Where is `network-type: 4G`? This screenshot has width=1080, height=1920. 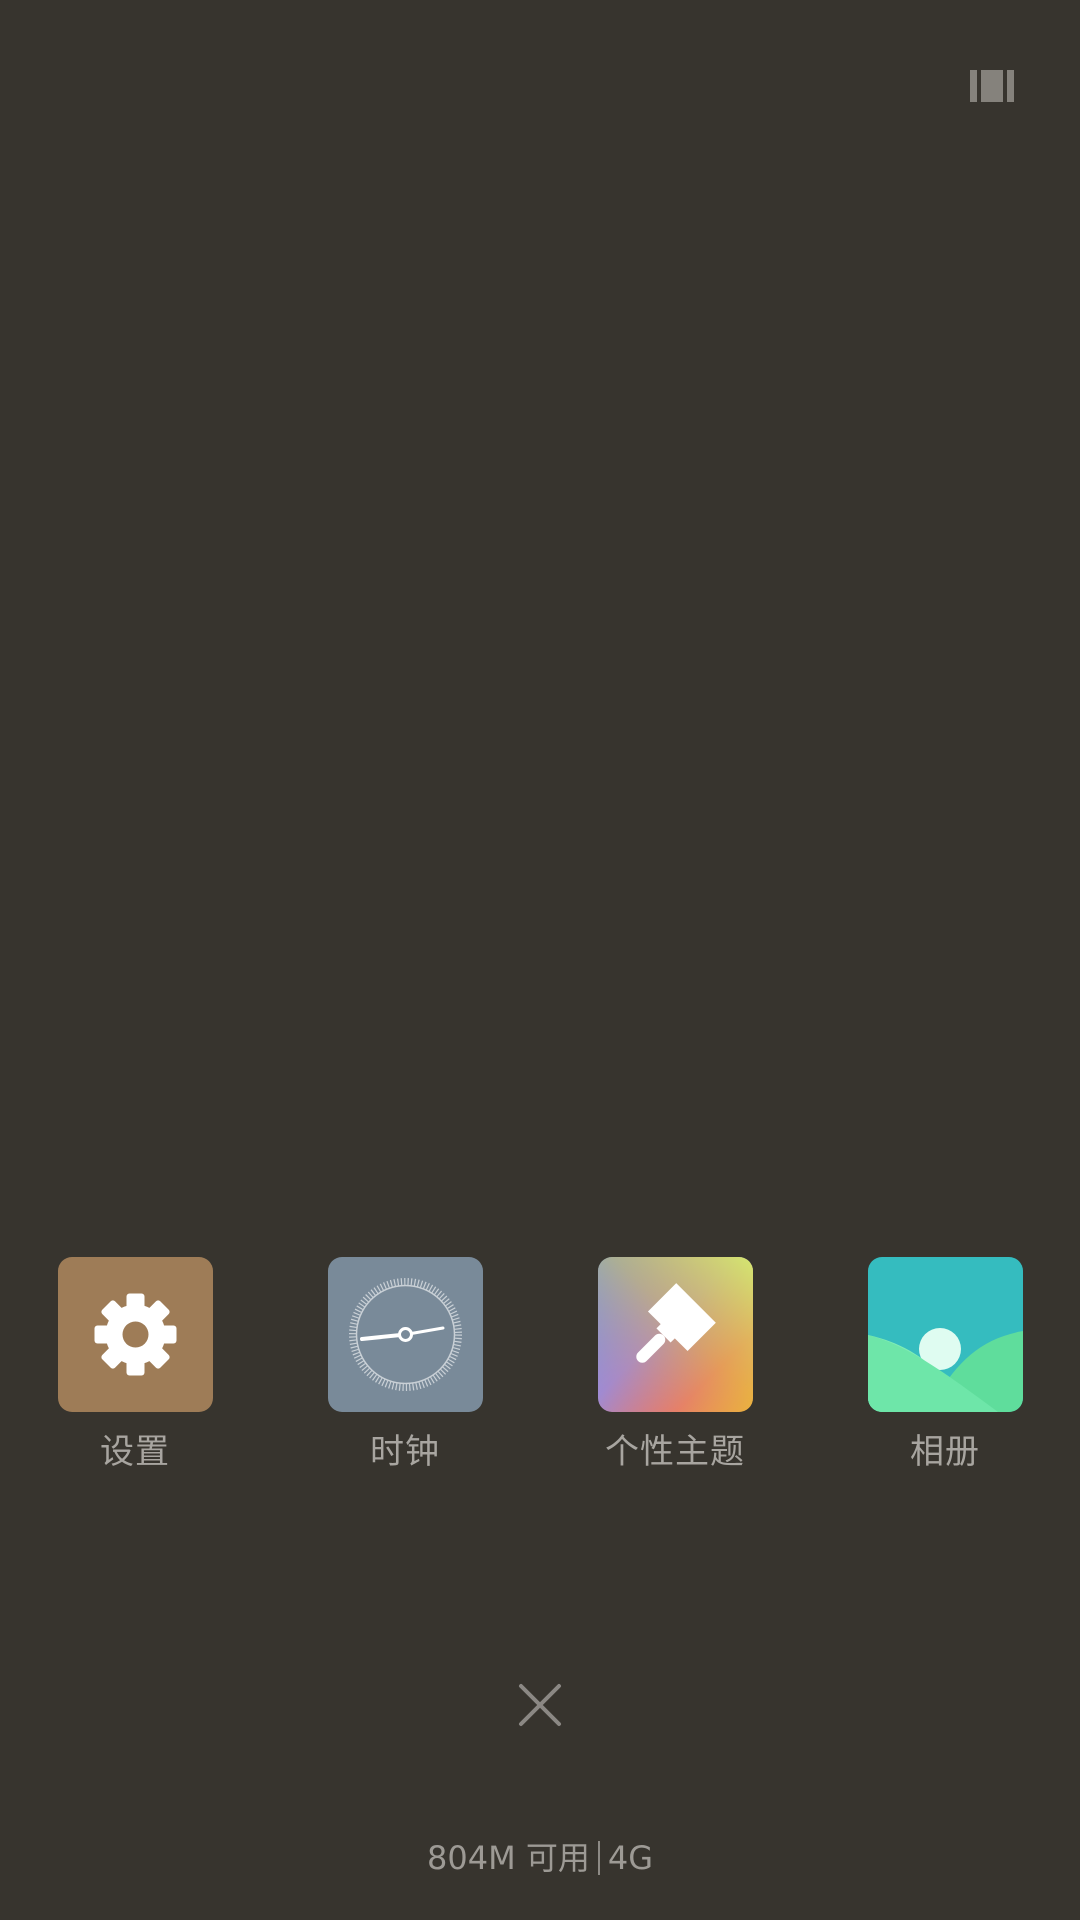 network-type: 4G is located at coordinates (630, 1858).